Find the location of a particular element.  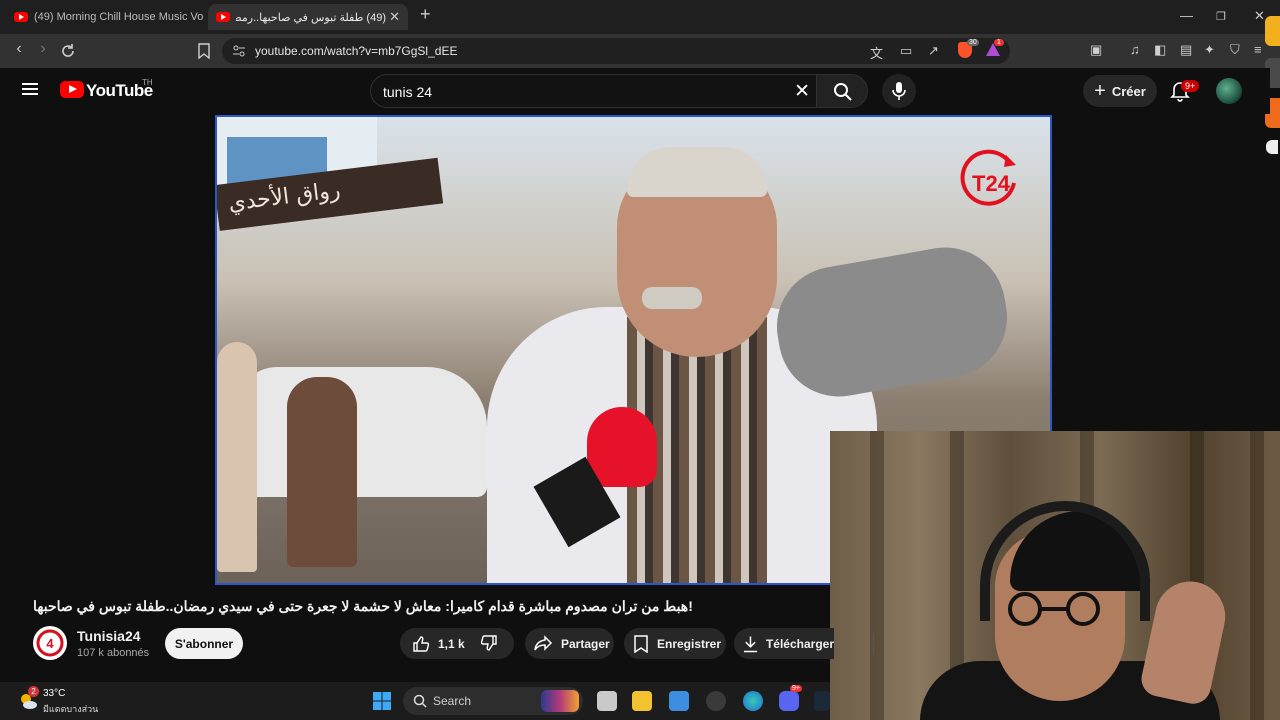

tab-title: (49) Morning Chill House Music Vol.3 is located at coordinates (119, 17).